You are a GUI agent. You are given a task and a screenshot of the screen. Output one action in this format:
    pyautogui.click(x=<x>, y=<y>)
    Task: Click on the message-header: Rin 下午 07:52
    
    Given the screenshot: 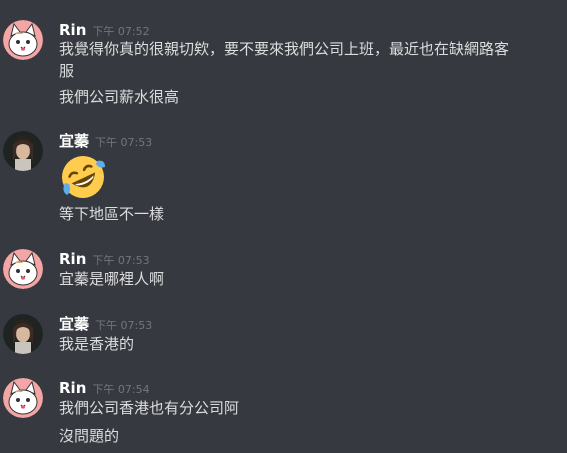 What is the action you would take?
    pyautogui.click(x=104, y=30)
    